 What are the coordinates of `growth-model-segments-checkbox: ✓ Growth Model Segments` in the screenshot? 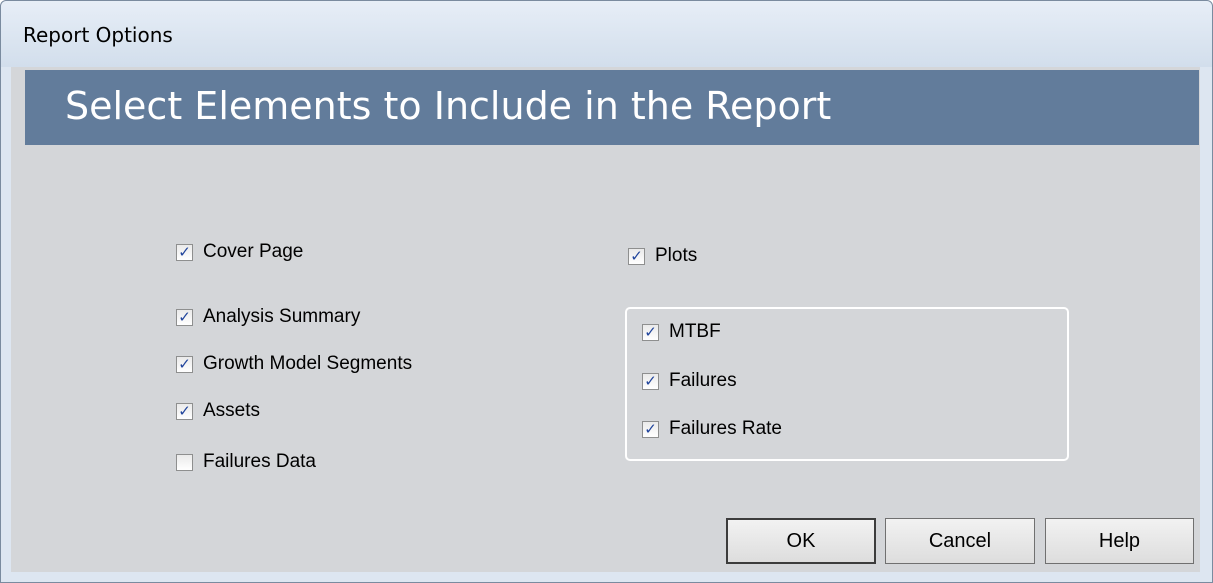 It's located at (294, 364).